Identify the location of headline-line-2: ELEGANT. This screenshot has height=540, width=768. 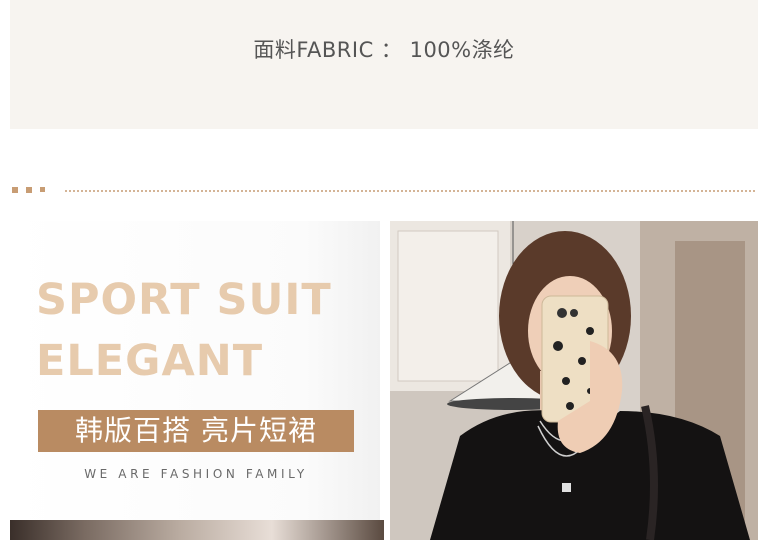
(150, 361).